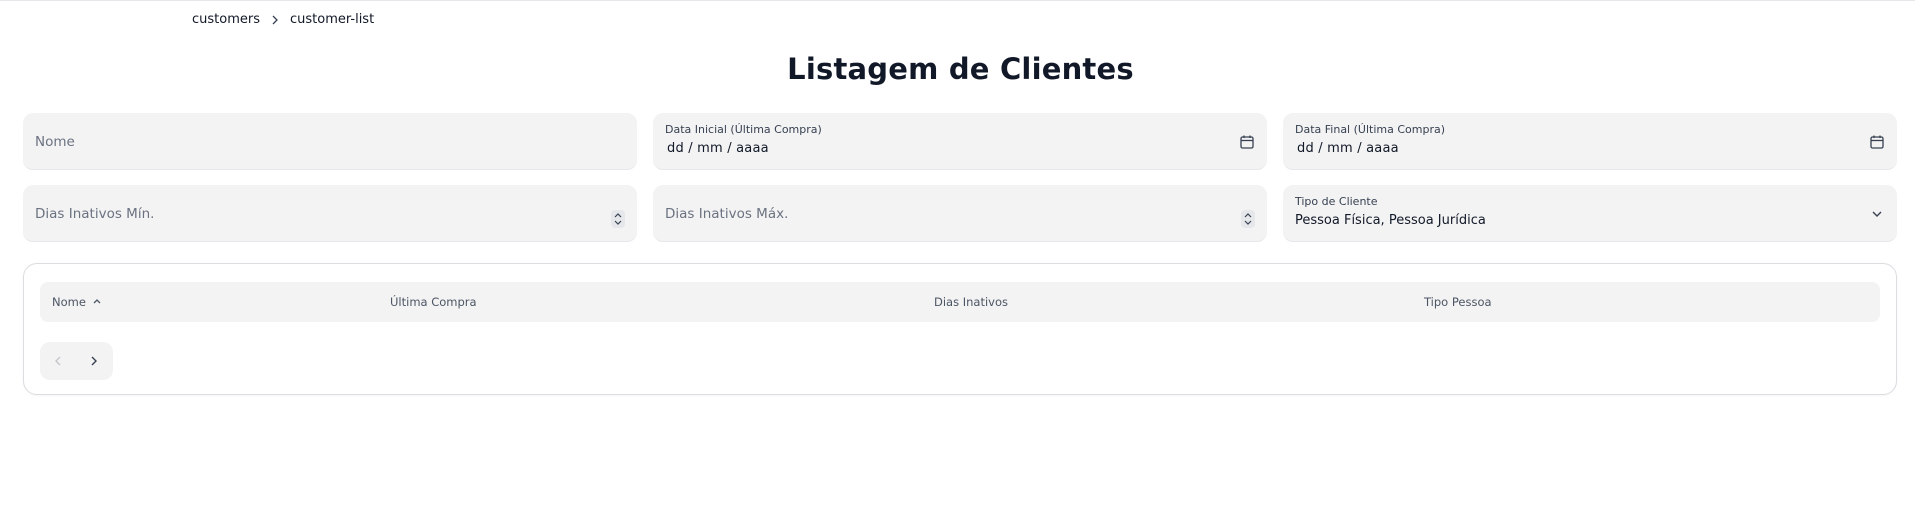 The image size is (1915, 514). I want to click on pagination, so click(76, 361).